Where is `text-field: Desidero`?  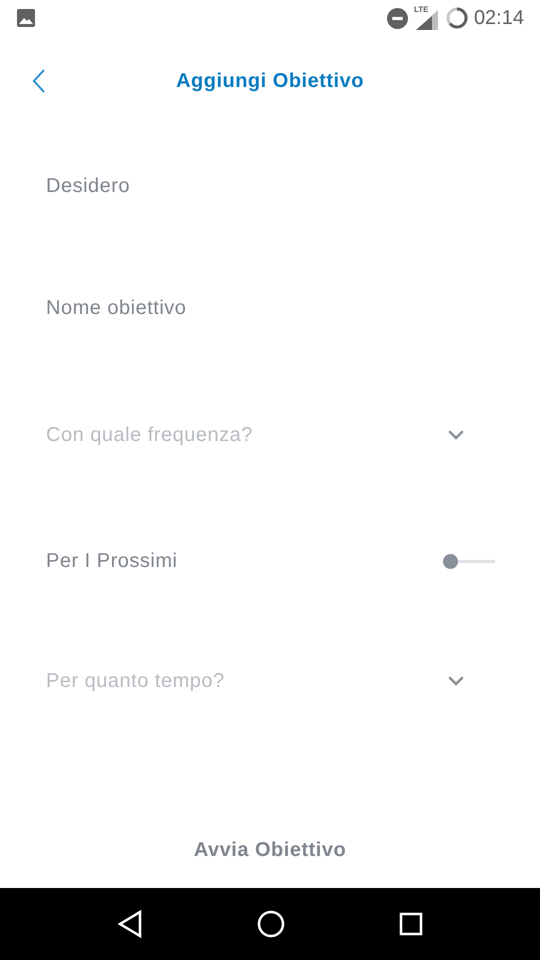 text-field: Desidero is located at coordinates (270, 186).